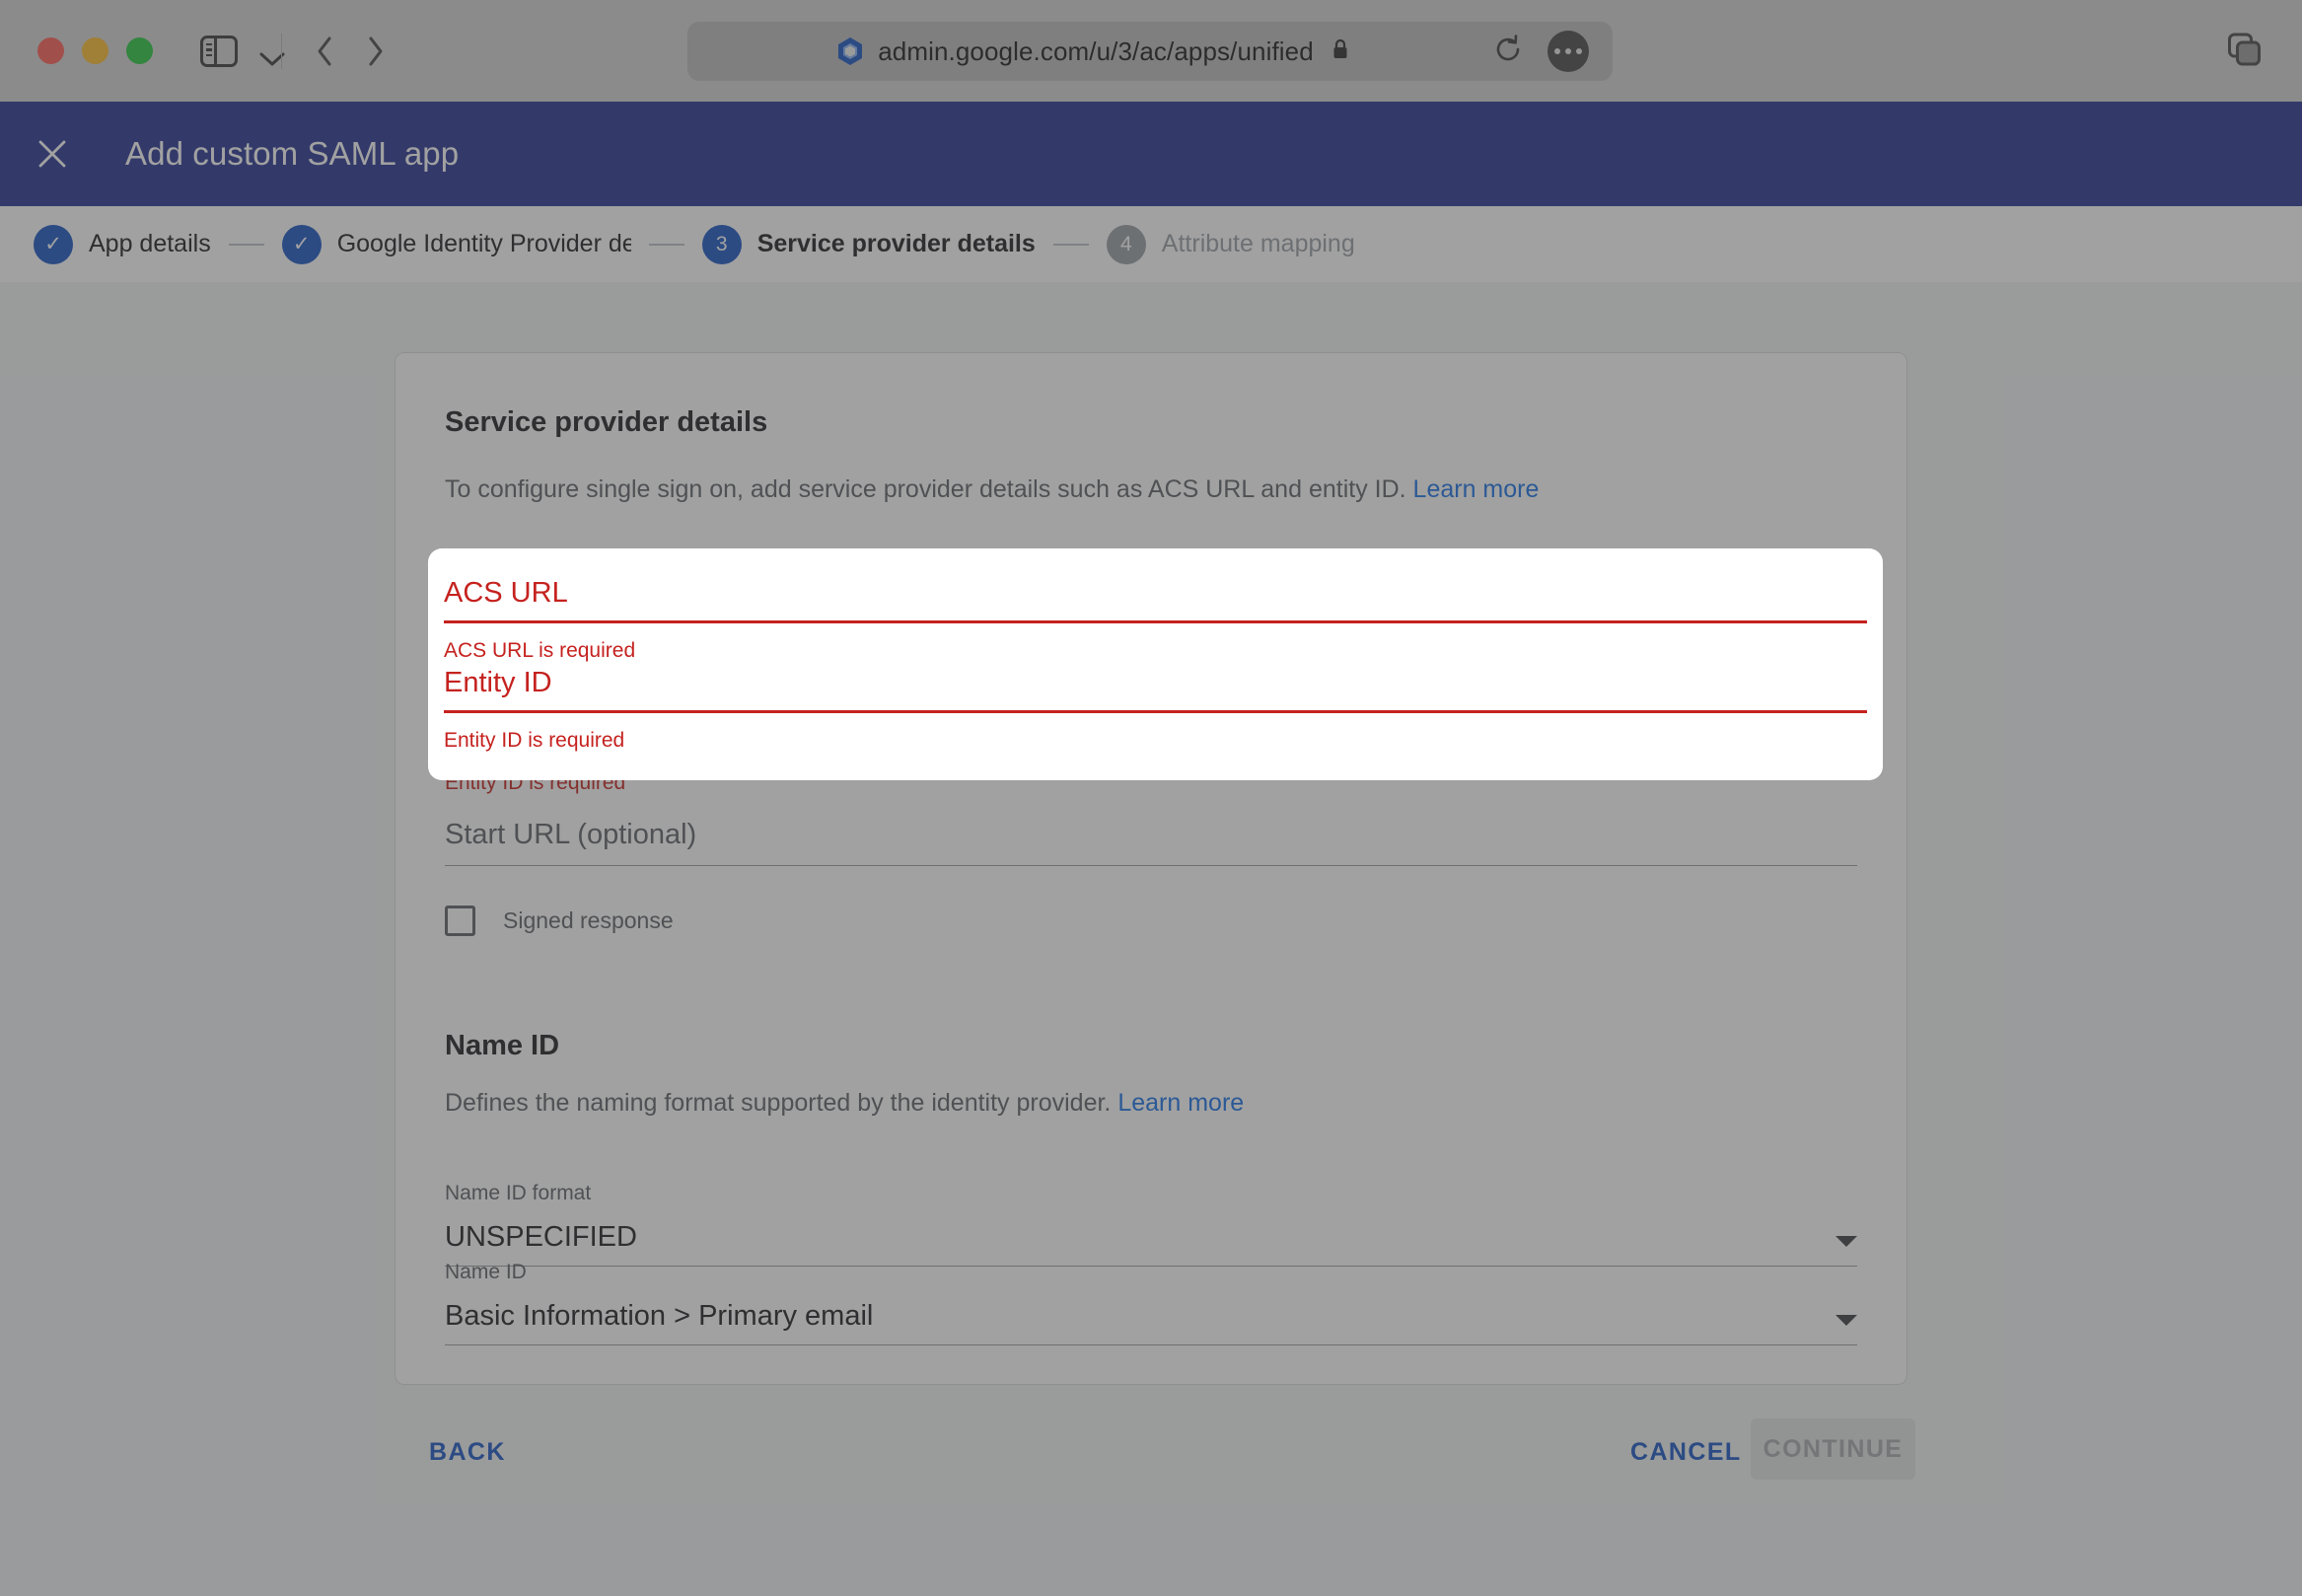 The width and height of the screenshot is (2302, 1596). I want to click on app-header: Add custom SAML app, so click(1151, 154).